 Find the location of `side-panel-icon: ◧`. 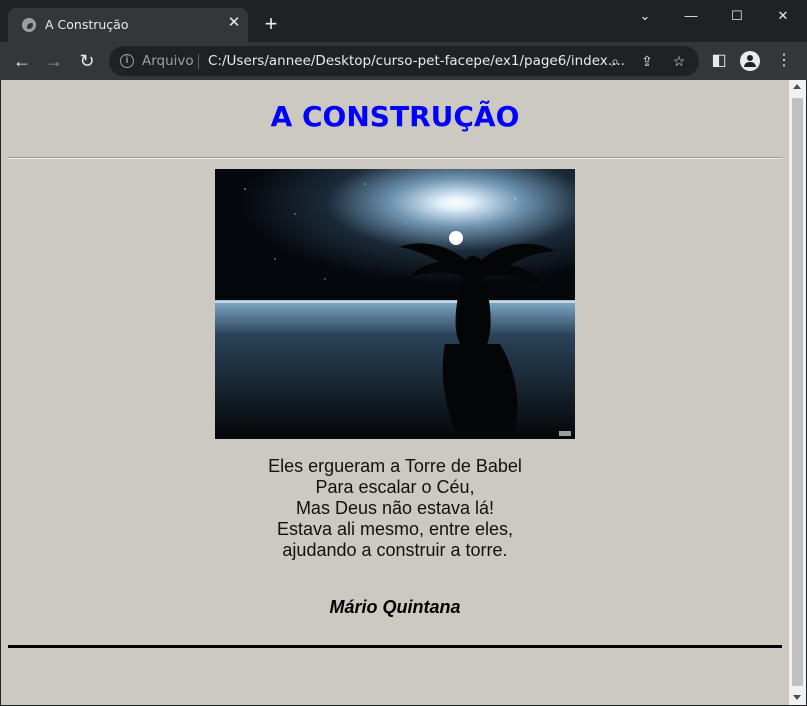

side-panel-icon: ◧ is located at coordinates (719, 61).